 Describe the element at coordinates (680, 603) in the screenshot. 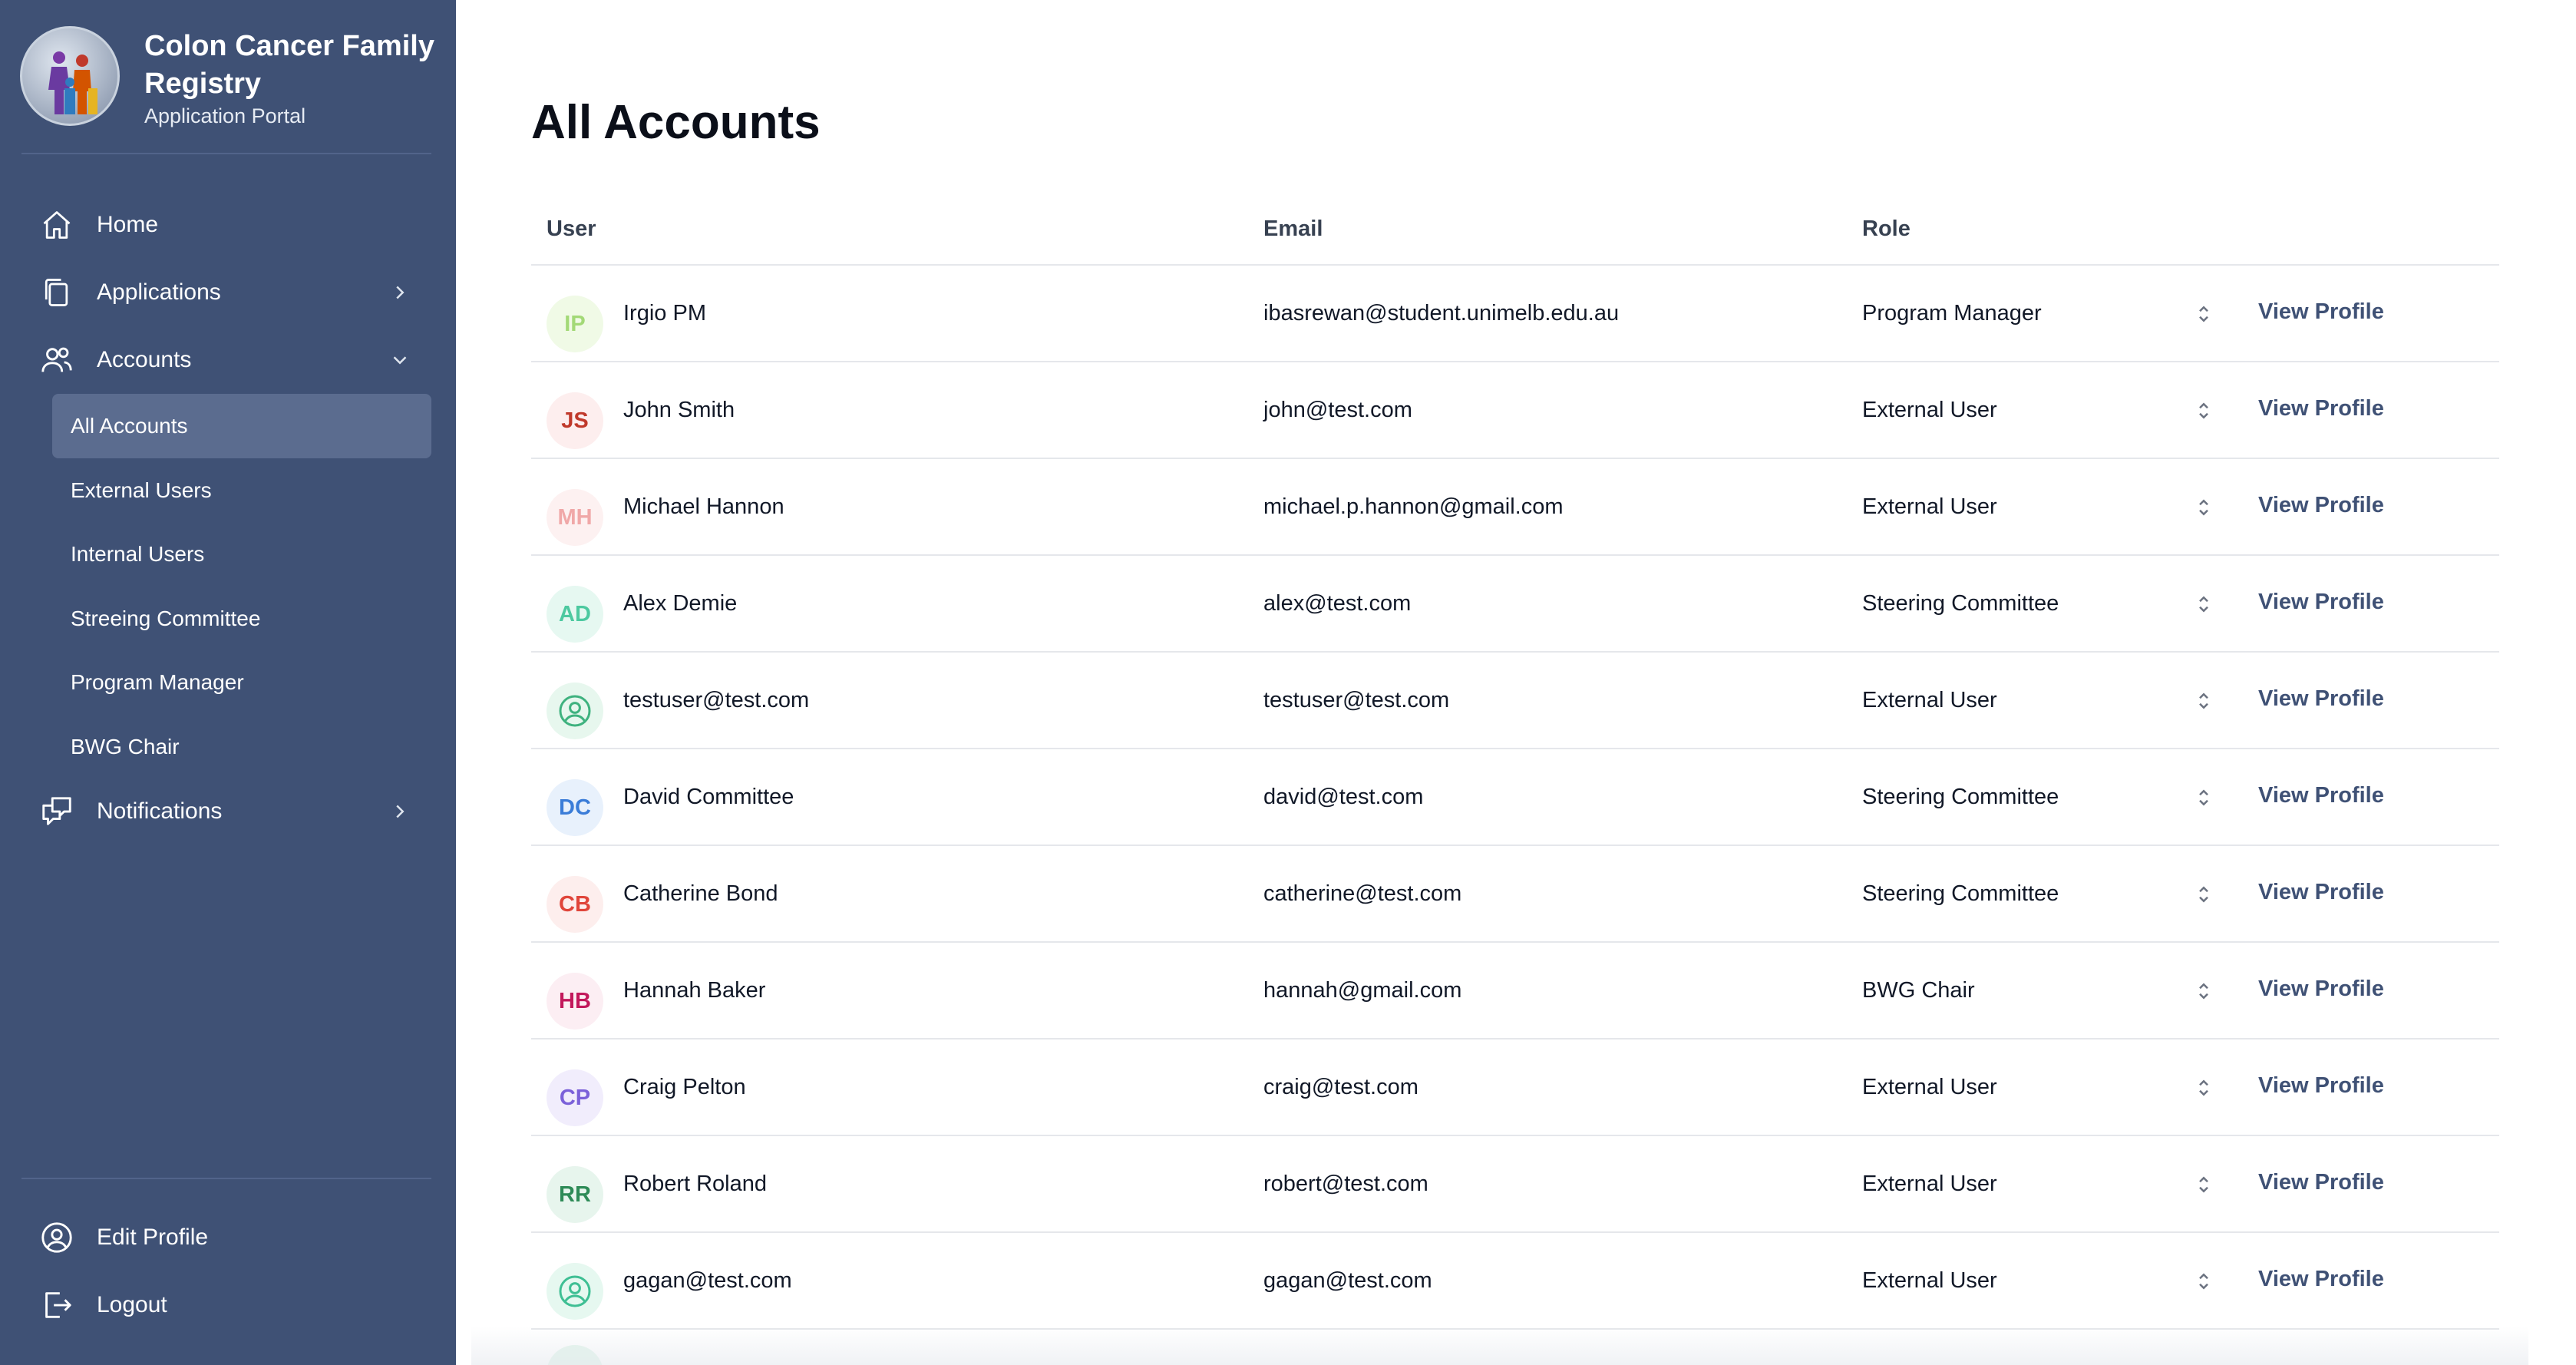

I see `user-name: Alex Demie` at that location.